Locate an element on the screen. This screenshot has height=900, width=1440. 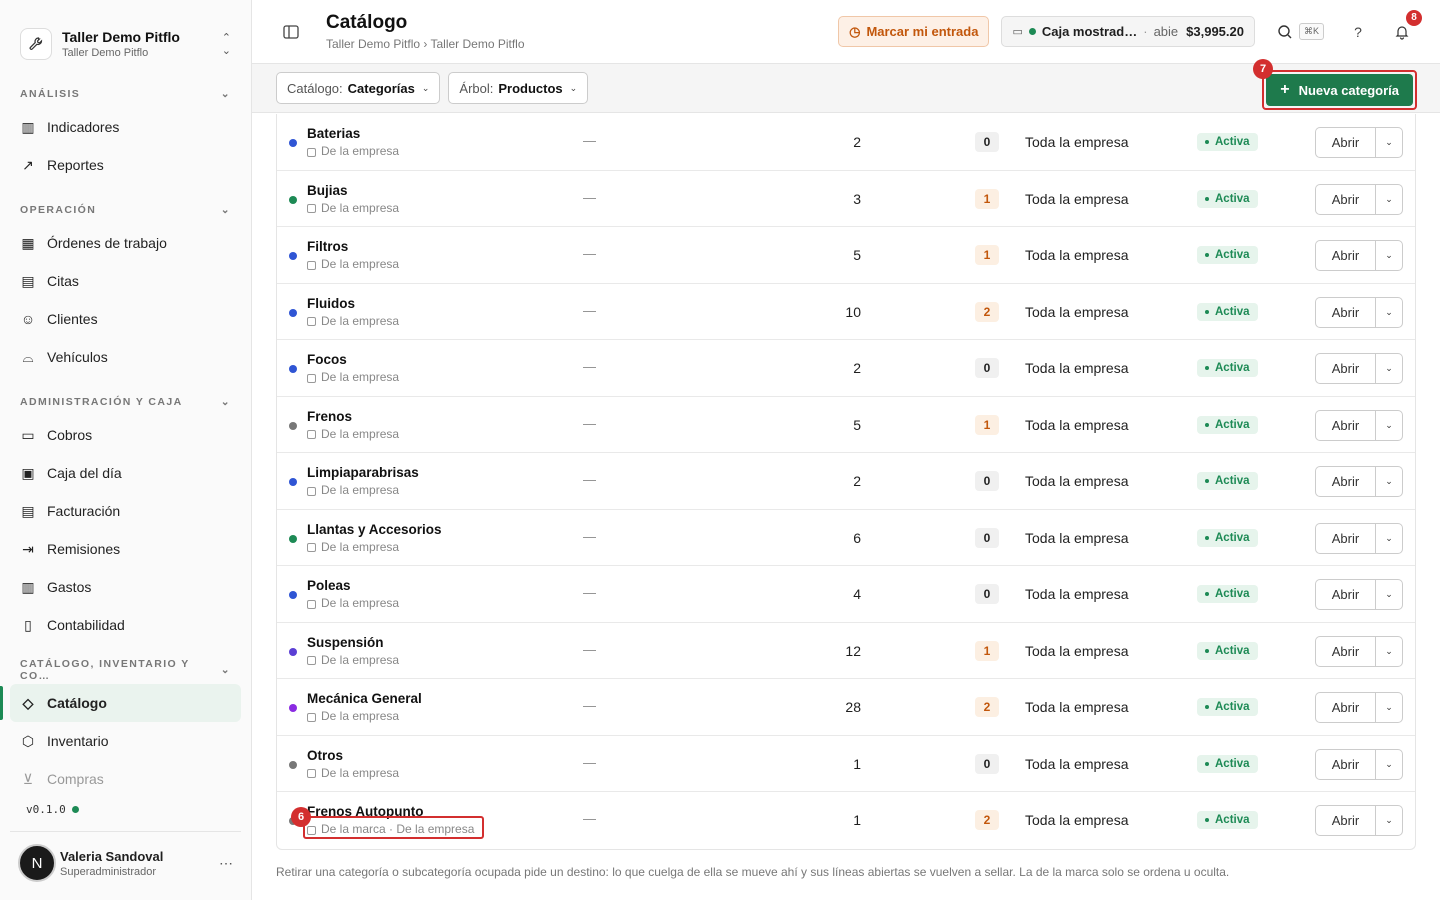
sidebar-item-inventario: ⬡ Inventario is located at coordinates (125, 741).